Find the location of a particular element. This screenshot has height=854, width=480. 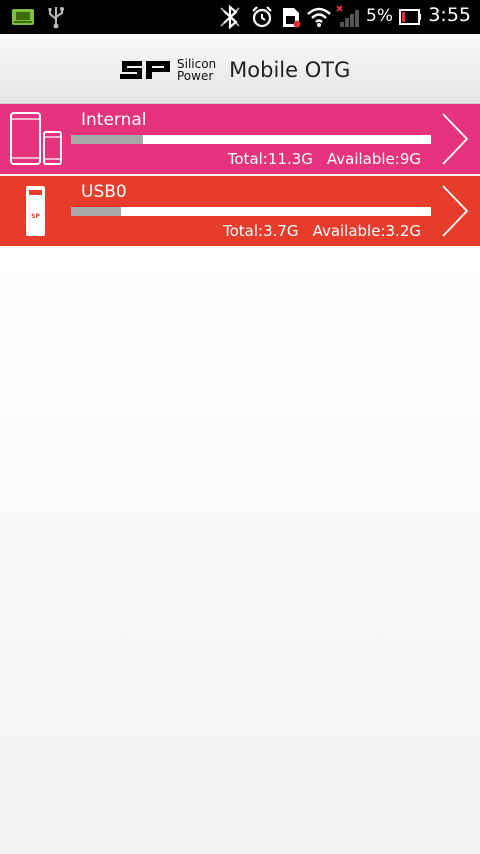

app-title: Mobile OTG is located at coordinates (290, 70).